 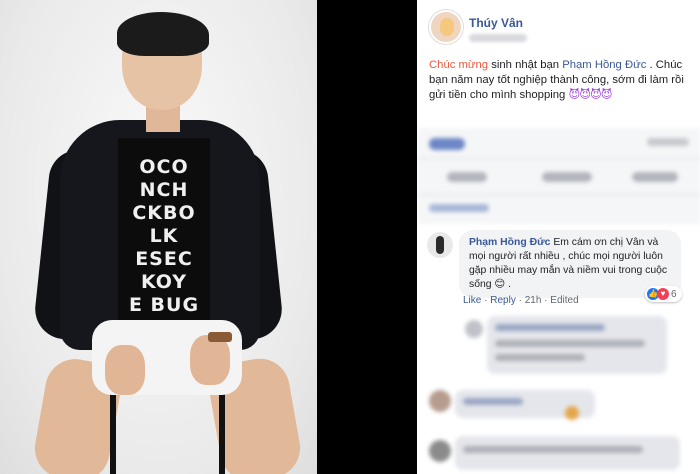 I want to click on post-text-mid: sinh nhật bạn, so click(x=525, y=65).